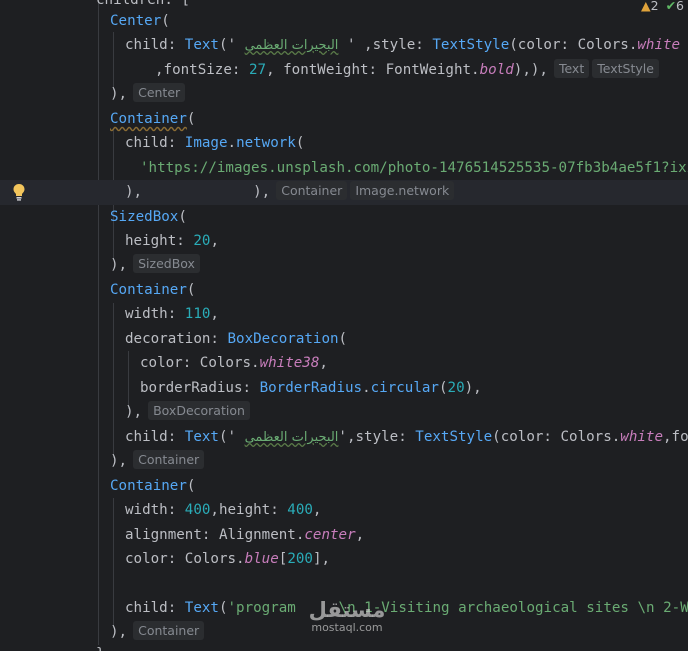  Describe the element at coordinates (289, 363) in the screenshot. I see `constant-name: white38` at that location.